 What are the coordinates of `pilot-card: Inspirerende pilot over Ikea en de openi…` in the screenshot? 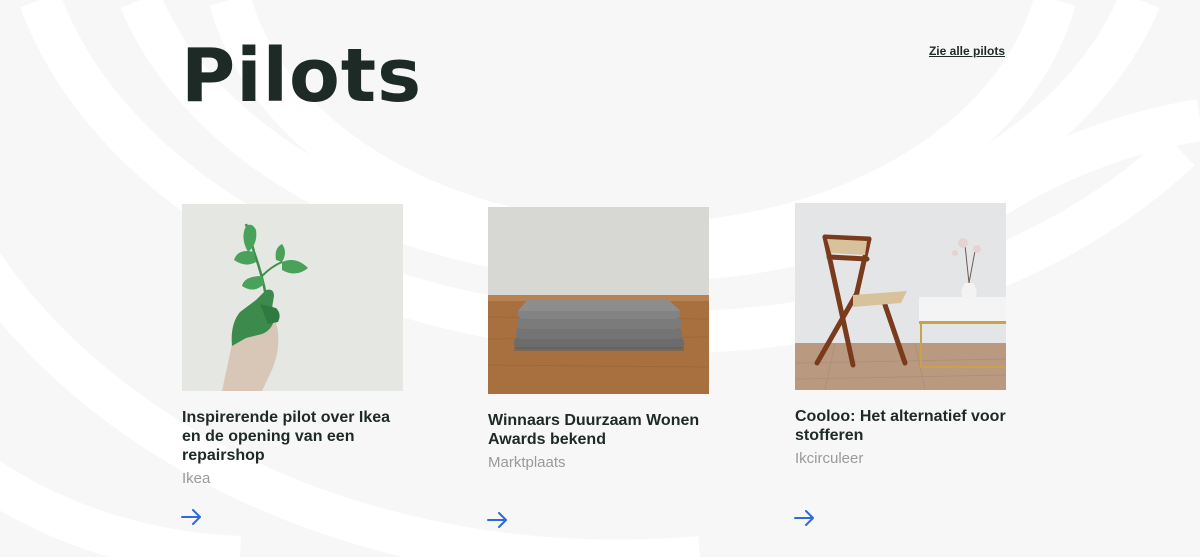 It's located at (292, 364).